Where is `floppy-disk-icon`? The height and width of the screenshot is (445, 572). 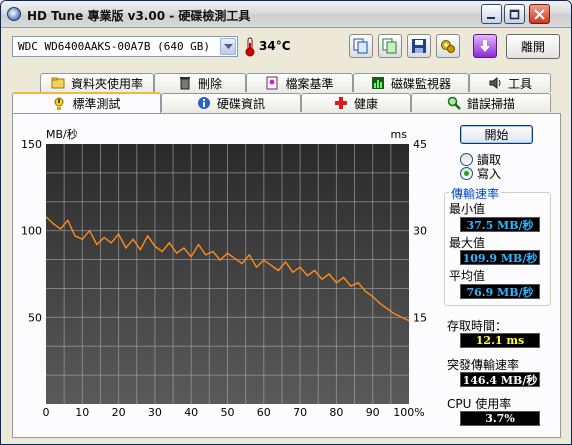 floppy-disk-icon is located at coordinates (419, 46).